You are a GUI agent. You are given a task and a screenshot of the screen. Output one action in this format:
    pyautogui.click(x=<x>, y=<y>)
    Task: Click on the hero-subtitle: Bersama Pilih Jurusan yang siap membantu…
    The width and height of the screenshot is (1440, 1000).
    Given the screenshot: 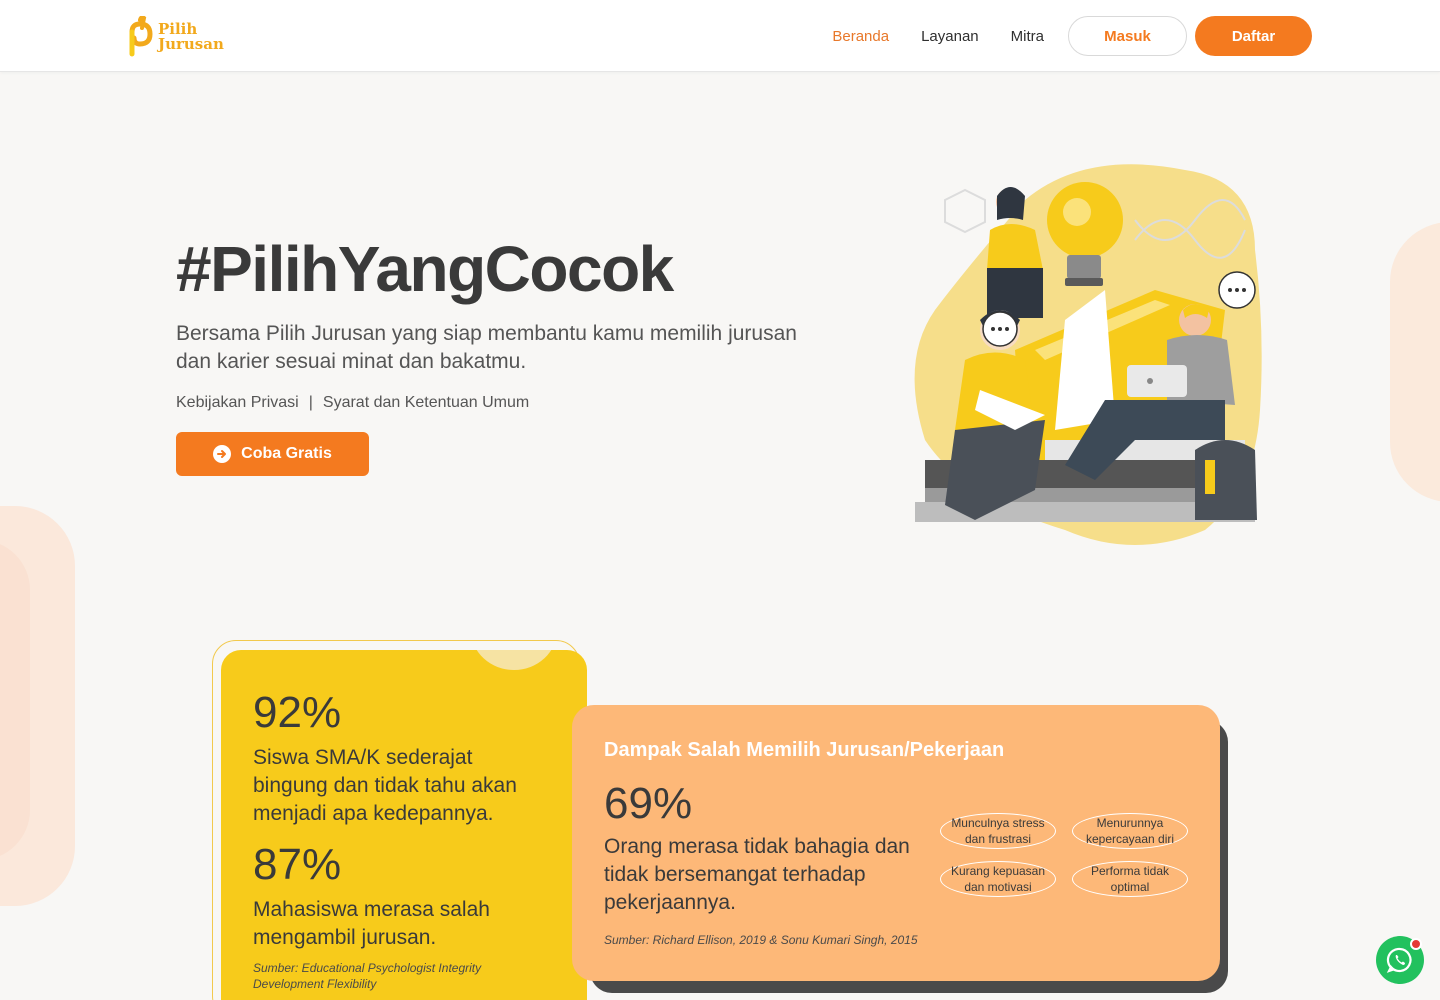 What is the action you would take?
    pyautogui.click(x=486, y=347)
    